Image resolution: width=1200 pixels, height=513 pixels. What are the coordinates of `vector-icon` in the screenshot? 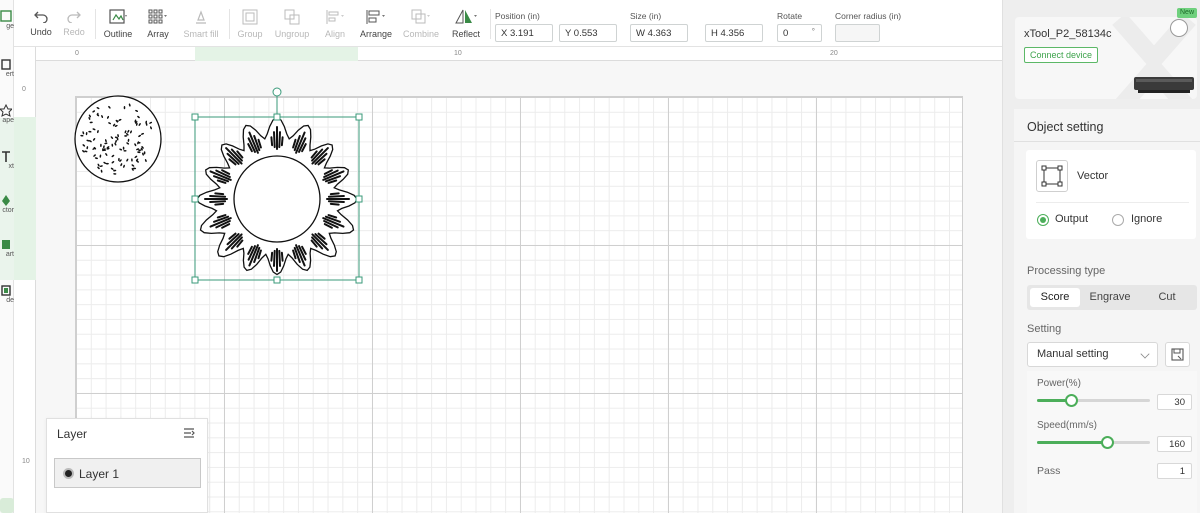 It's located at (1052, 176).